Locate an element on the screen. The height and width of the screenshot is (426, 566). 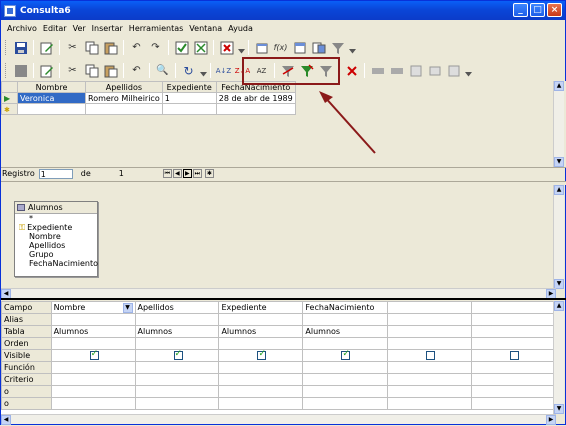
edit-icon is located at coordinates (46, 47).